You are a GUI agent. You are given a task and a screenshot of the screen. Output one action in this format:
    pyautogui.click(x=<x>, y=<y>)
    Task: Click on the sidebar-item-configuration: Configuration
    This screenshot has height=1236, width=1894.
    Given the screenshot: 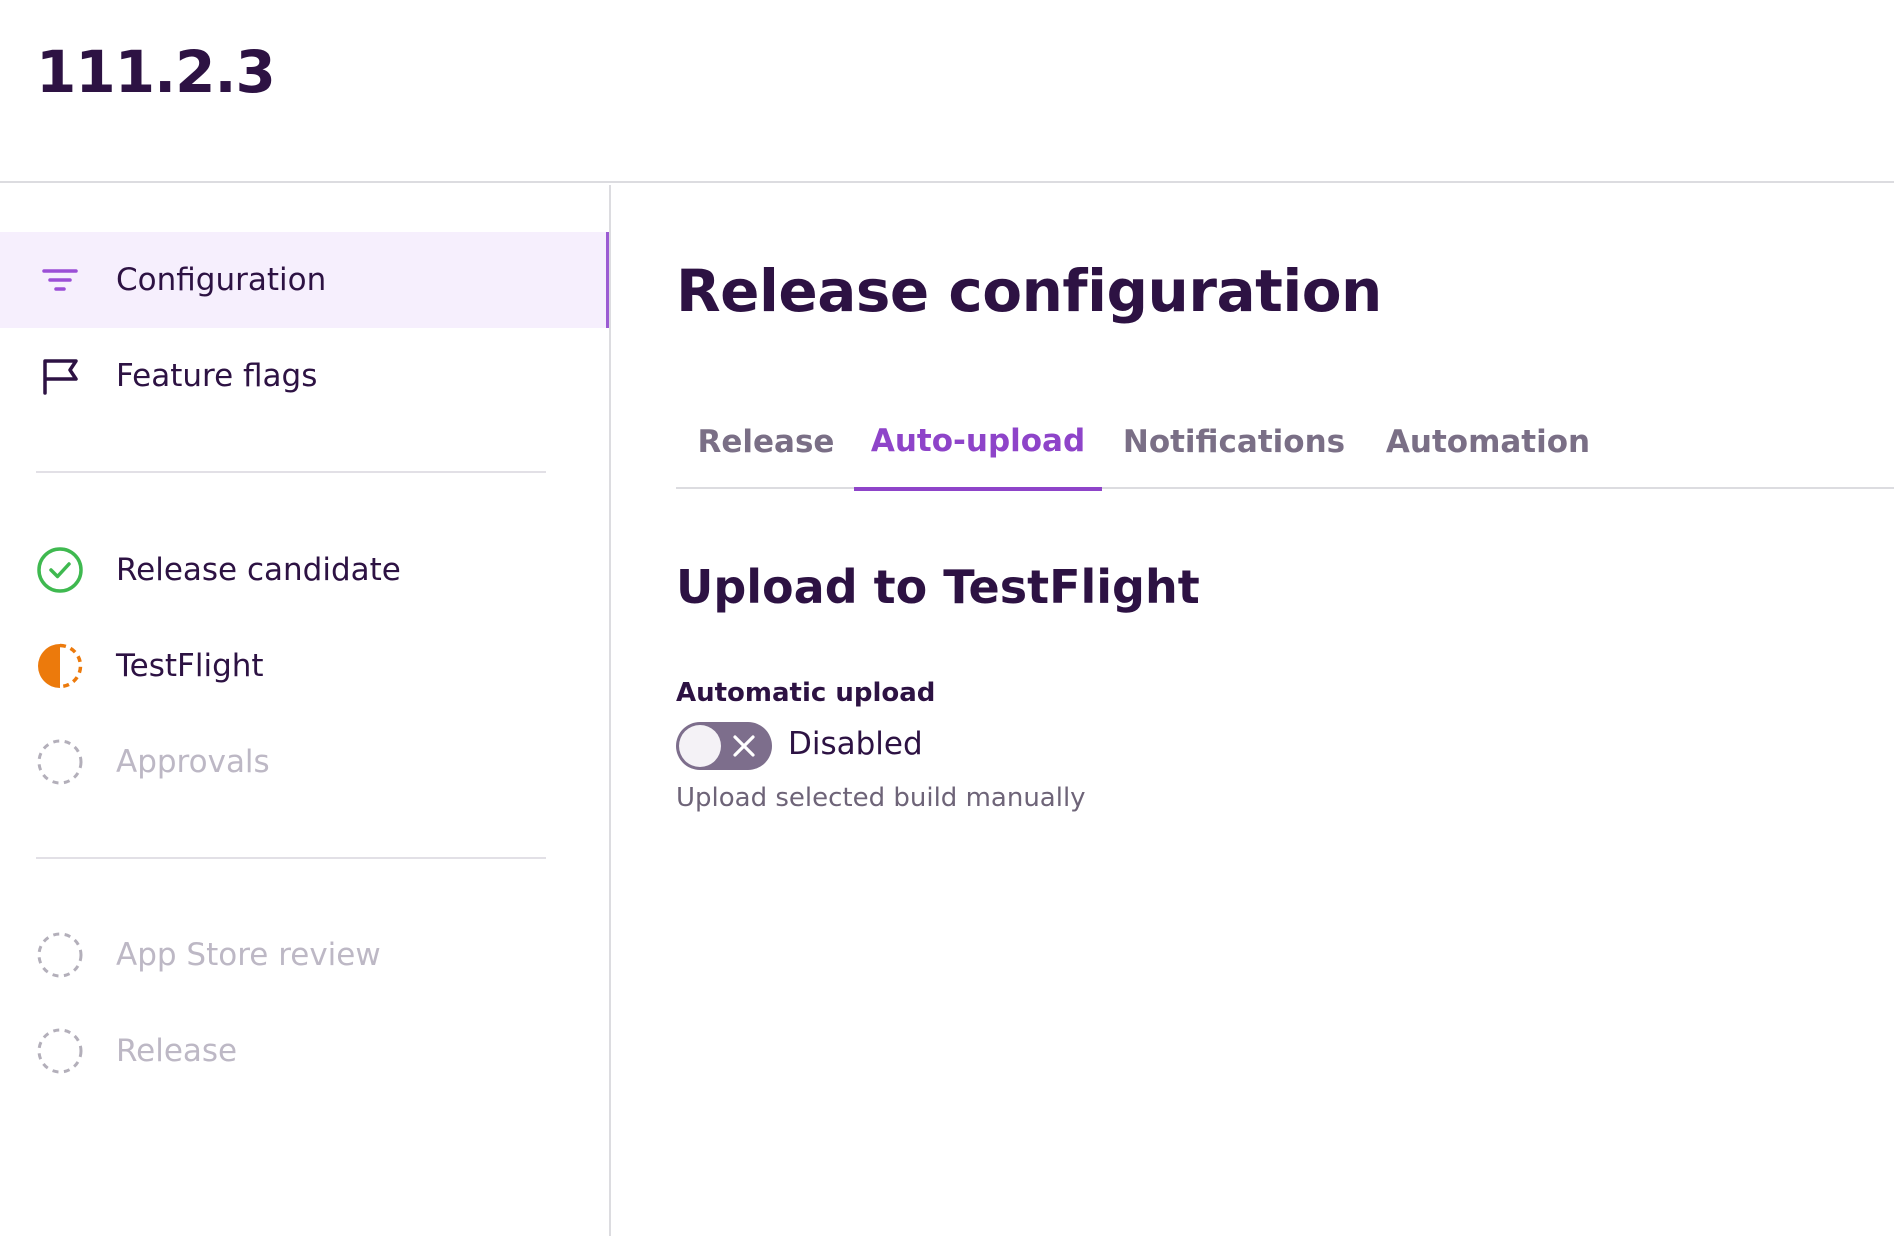 What is the action you would take?
    pyautogui.click(x=304, y=280)
    